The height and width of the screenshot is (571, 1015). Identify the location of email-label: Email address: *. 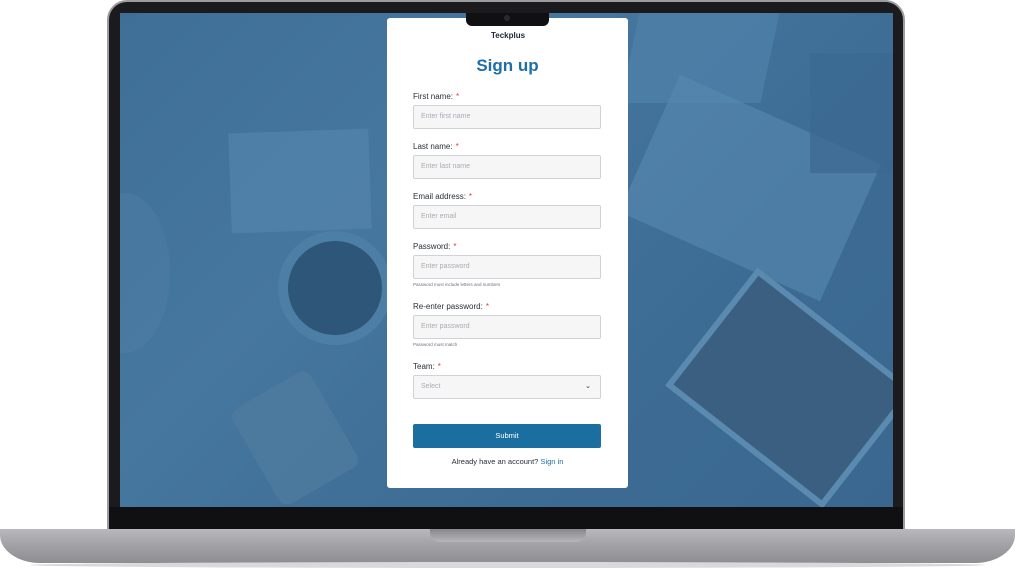
(443, 196).